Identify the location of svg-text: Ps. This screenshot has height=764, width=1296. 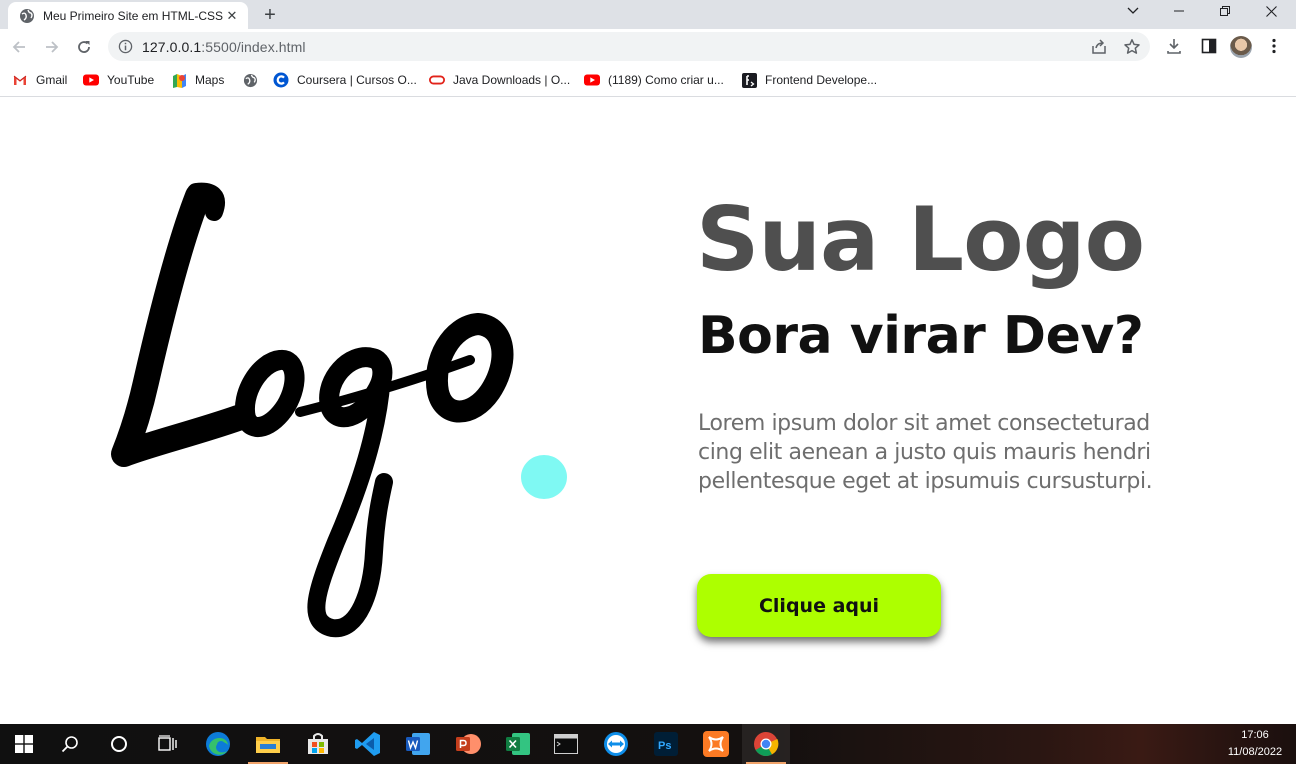
(664, 746).